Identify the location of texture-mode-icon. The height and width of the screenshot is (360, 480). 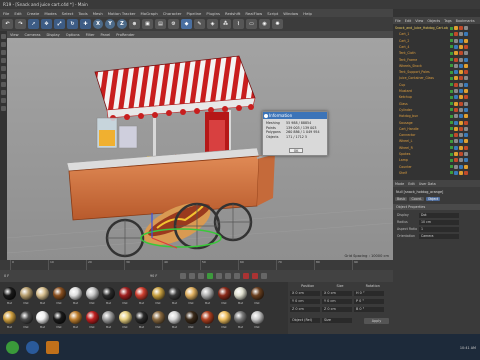
(3, 44).